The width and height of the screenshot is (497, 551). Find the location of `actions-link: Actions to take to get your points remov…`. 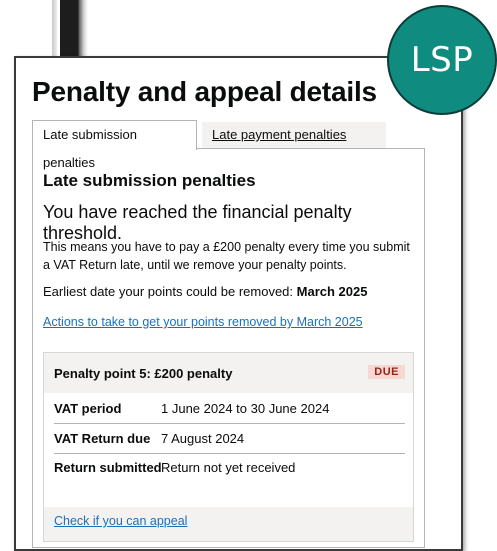

actions-link: Actions to take to get your points remov… is located at coordinates (203, 322).